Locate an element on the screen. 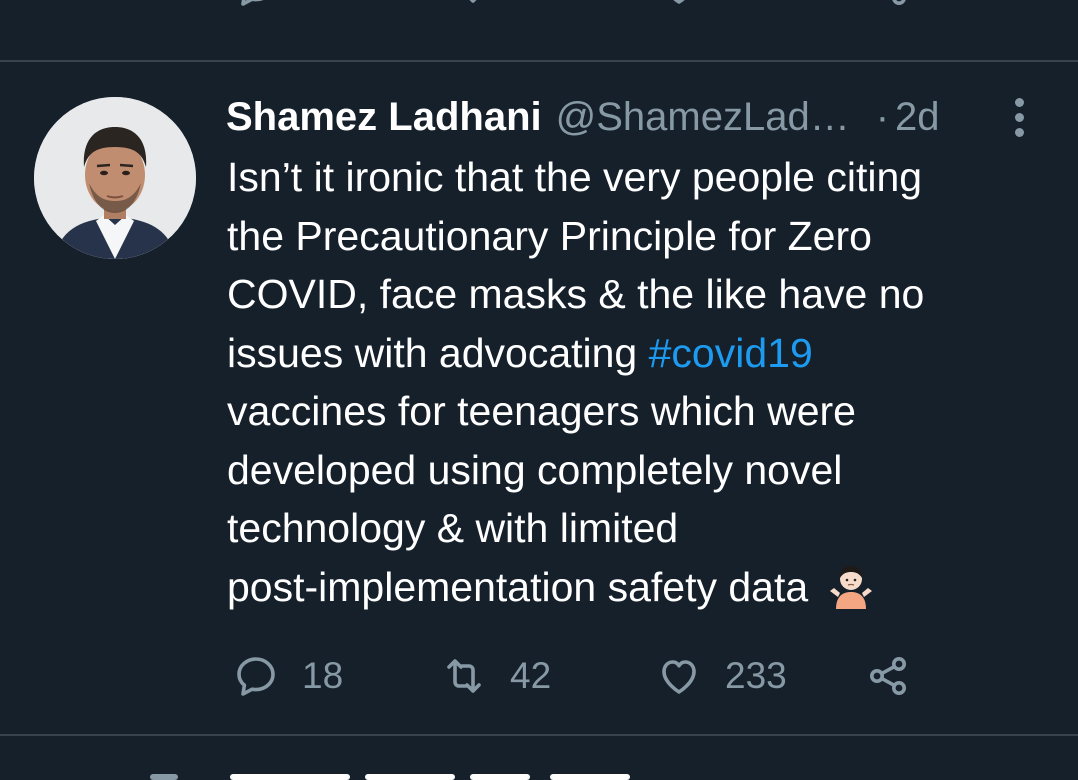 The height and width of the screenshot is (780, 1078). retweet-button: 42 is located at coordinates (495, 676).